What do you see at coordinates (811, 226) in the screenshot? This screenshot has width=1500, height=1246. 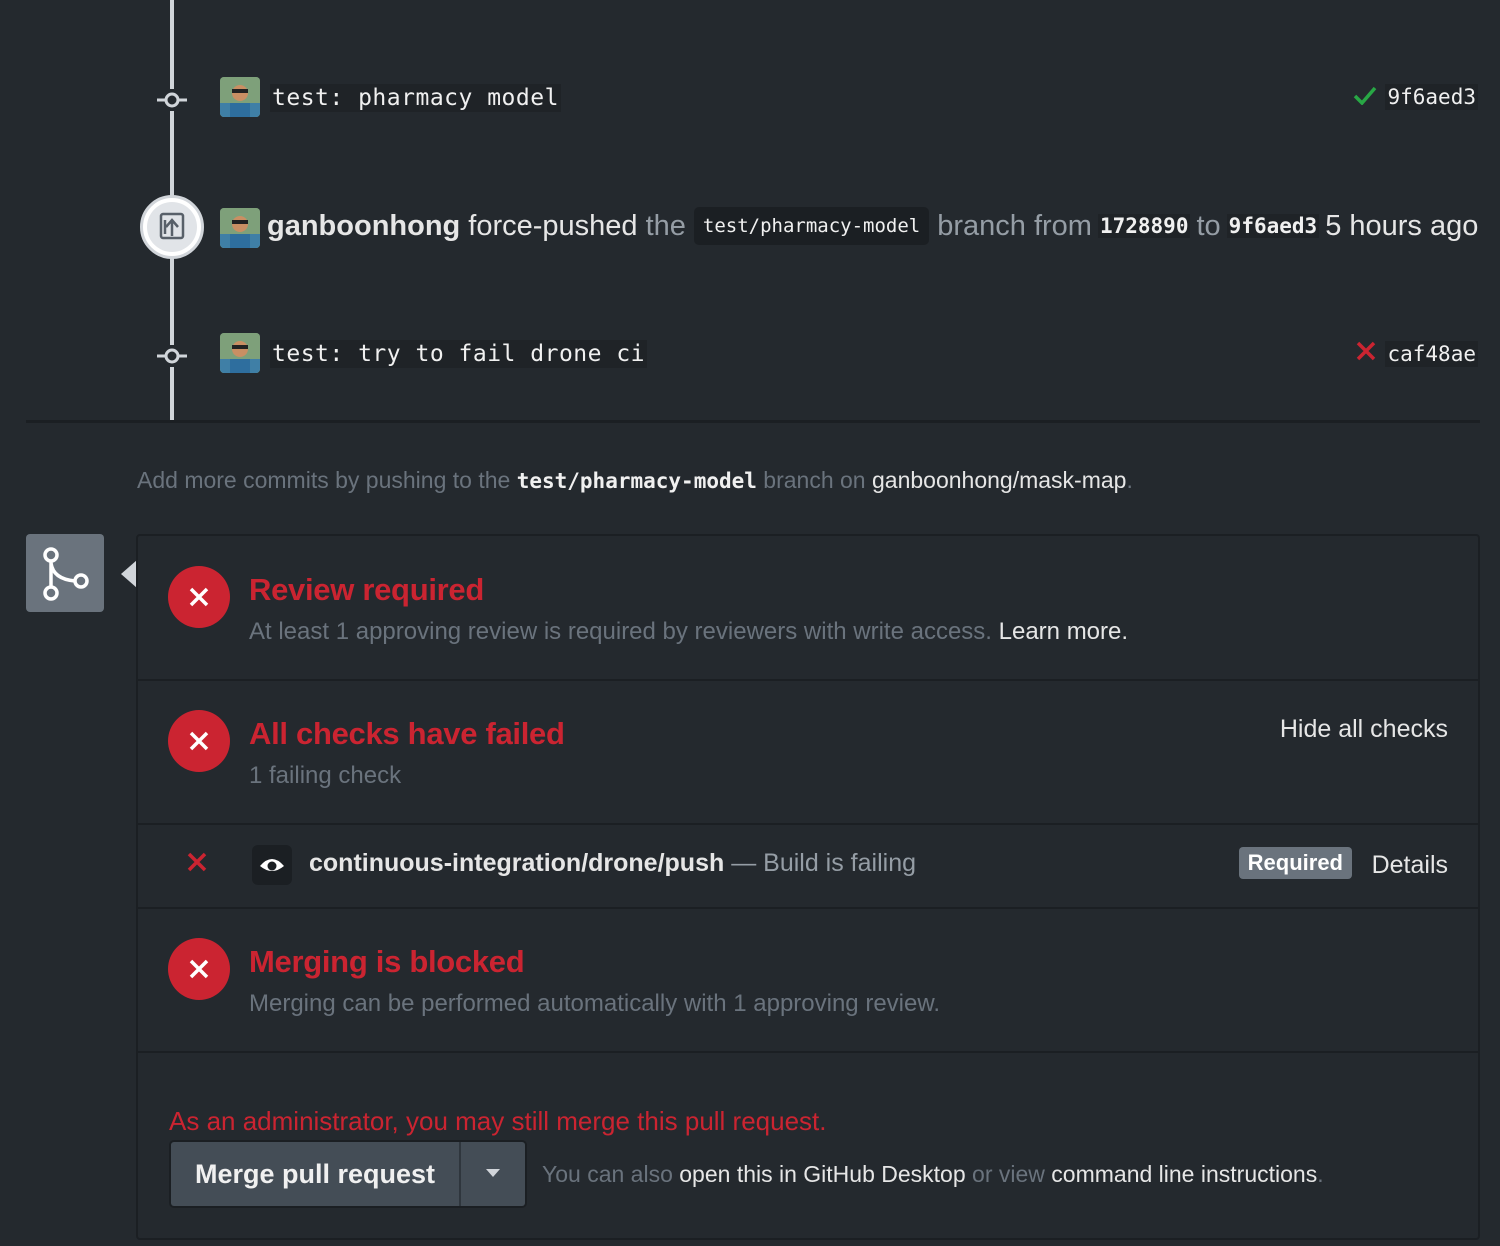 I see `branch-name: test/pharmacy-model` at bounding box center [811, 226].